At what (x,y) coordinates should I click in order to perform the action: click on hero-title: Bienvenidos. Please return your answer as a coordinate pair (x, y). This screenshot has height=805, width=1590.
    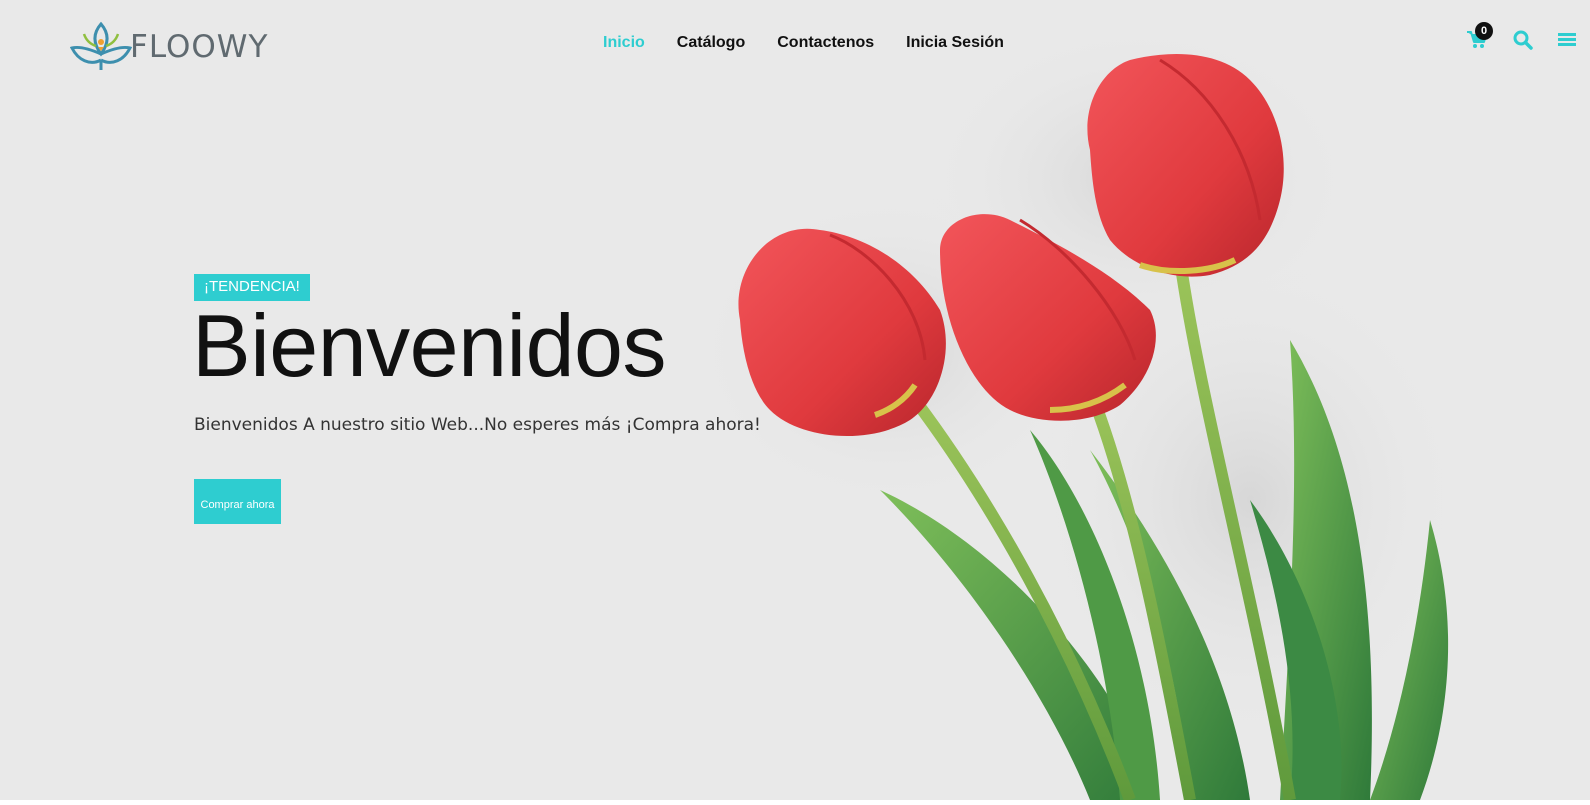
    Looking at the image, I should click on (429, 345).